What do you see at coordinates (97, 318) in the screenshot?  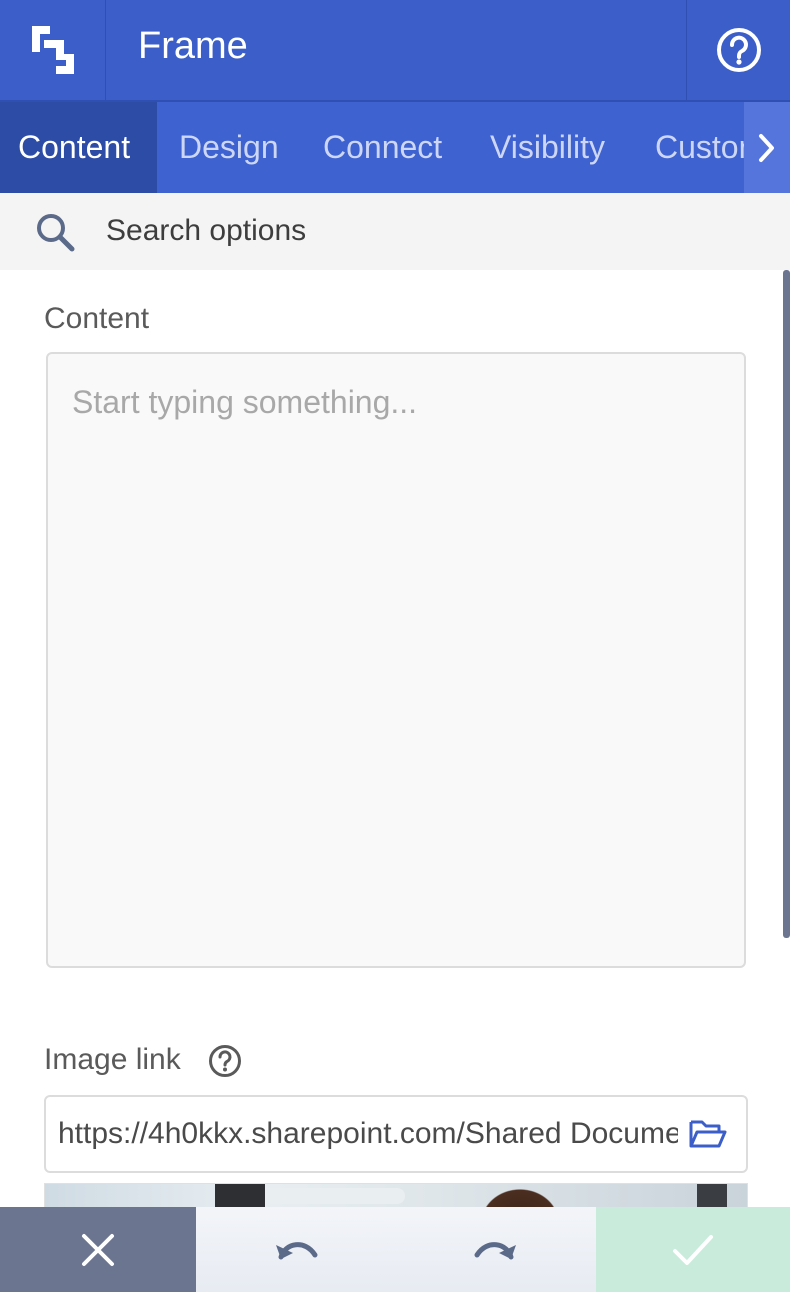 I see `content-label: Content` at bounding box center [97, 318].